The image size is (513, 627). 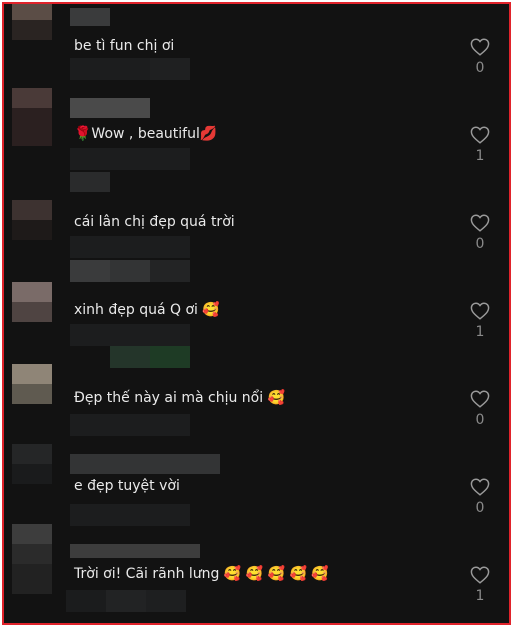 What do you see at coordinates (124, 46) in the screenshot?
I see `comment-text: be tì fun chị ơi` at bounding box center [124, 46].